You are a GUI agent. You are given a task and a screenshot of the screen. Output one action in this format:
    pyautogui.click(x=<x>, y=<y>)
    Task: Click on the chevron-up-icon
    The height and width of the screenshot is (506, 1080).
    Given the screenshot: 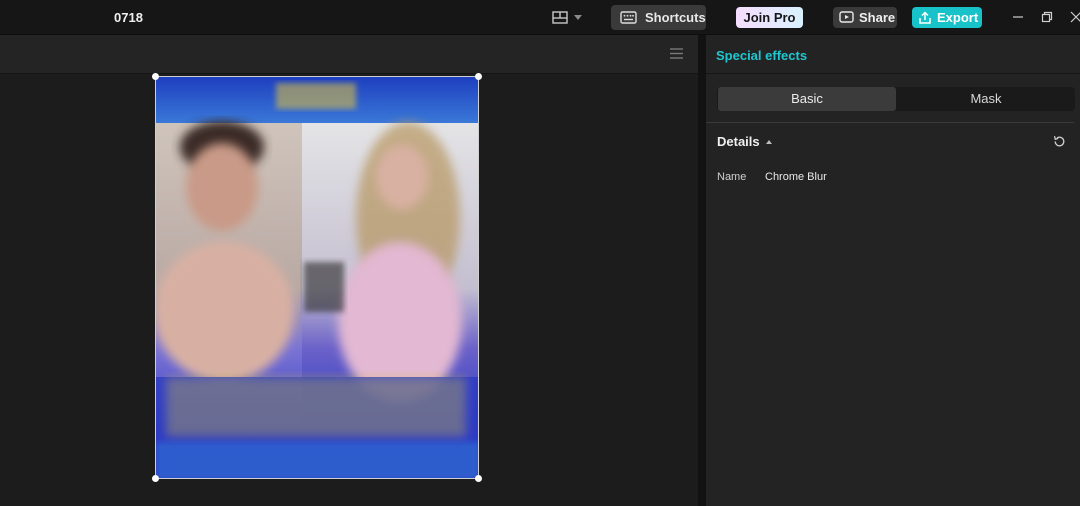 What is the action you would take?
    pyautogui.click(x=768, y=141)
    